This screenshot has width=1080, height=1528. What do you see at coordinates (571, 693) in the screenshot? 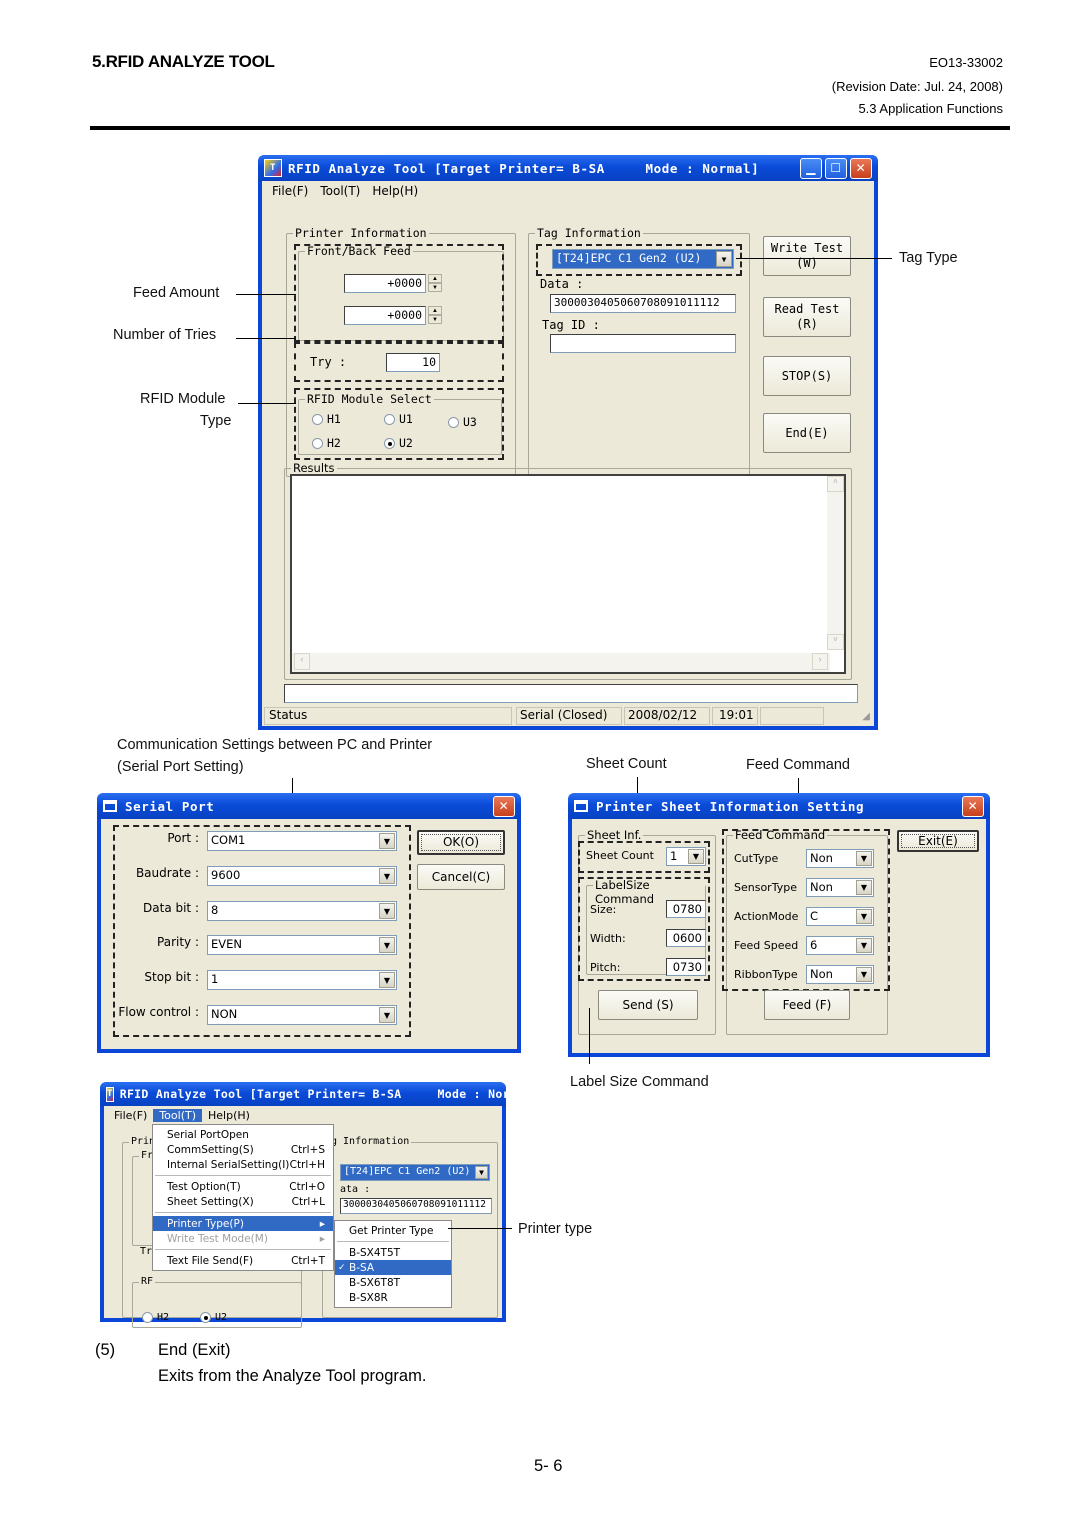
I see `command-input` at bounding box center [571, 693].